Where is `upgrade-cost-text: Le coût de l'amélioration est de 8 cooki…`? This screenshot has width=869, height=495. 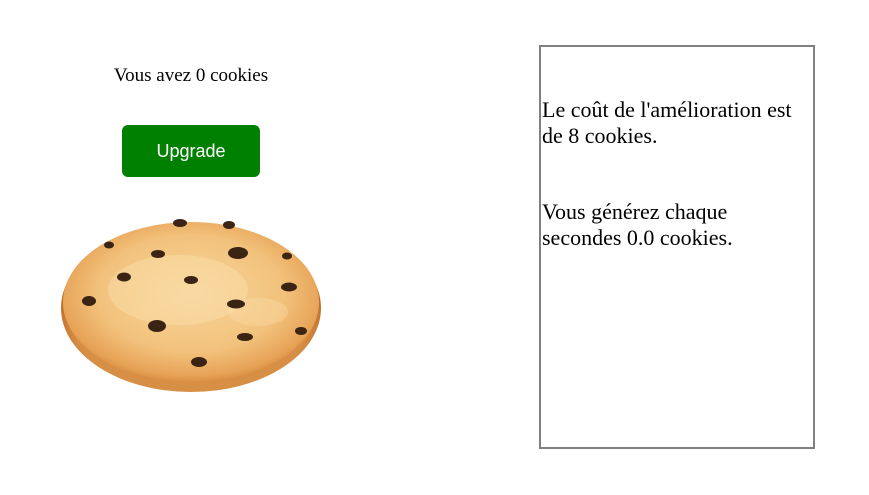 upgrade-cost-text: Le coût de l'amélioration est de 8 cooki… is located at coordinates (667, 122).